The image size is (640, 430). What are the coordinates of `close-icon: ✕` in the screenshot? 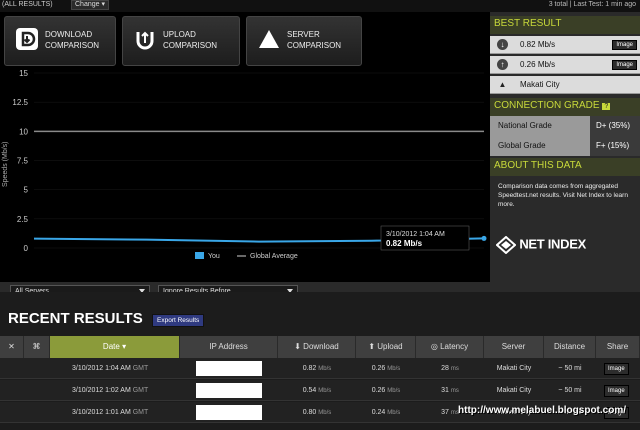 It's located at (11, 346).